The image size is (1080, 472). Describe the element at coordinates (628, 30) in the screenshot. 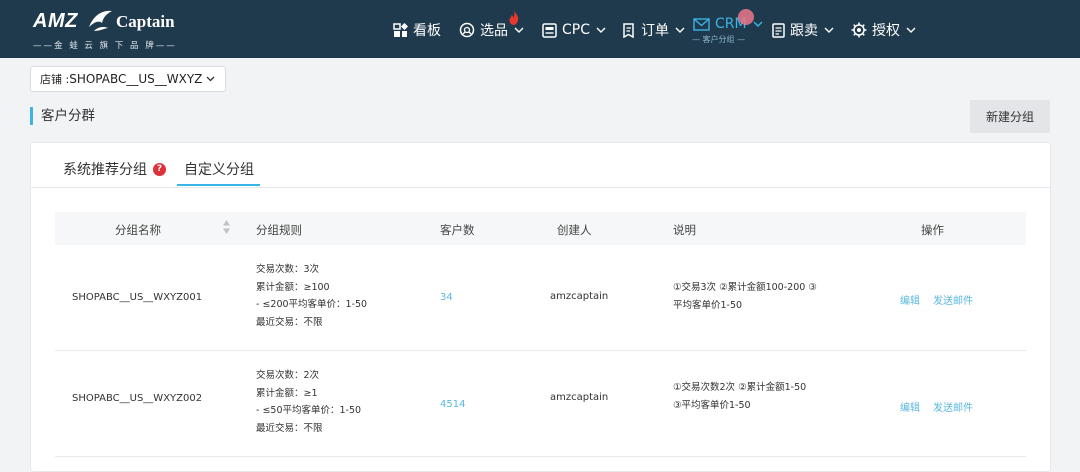

I see `order-icon` at that location.